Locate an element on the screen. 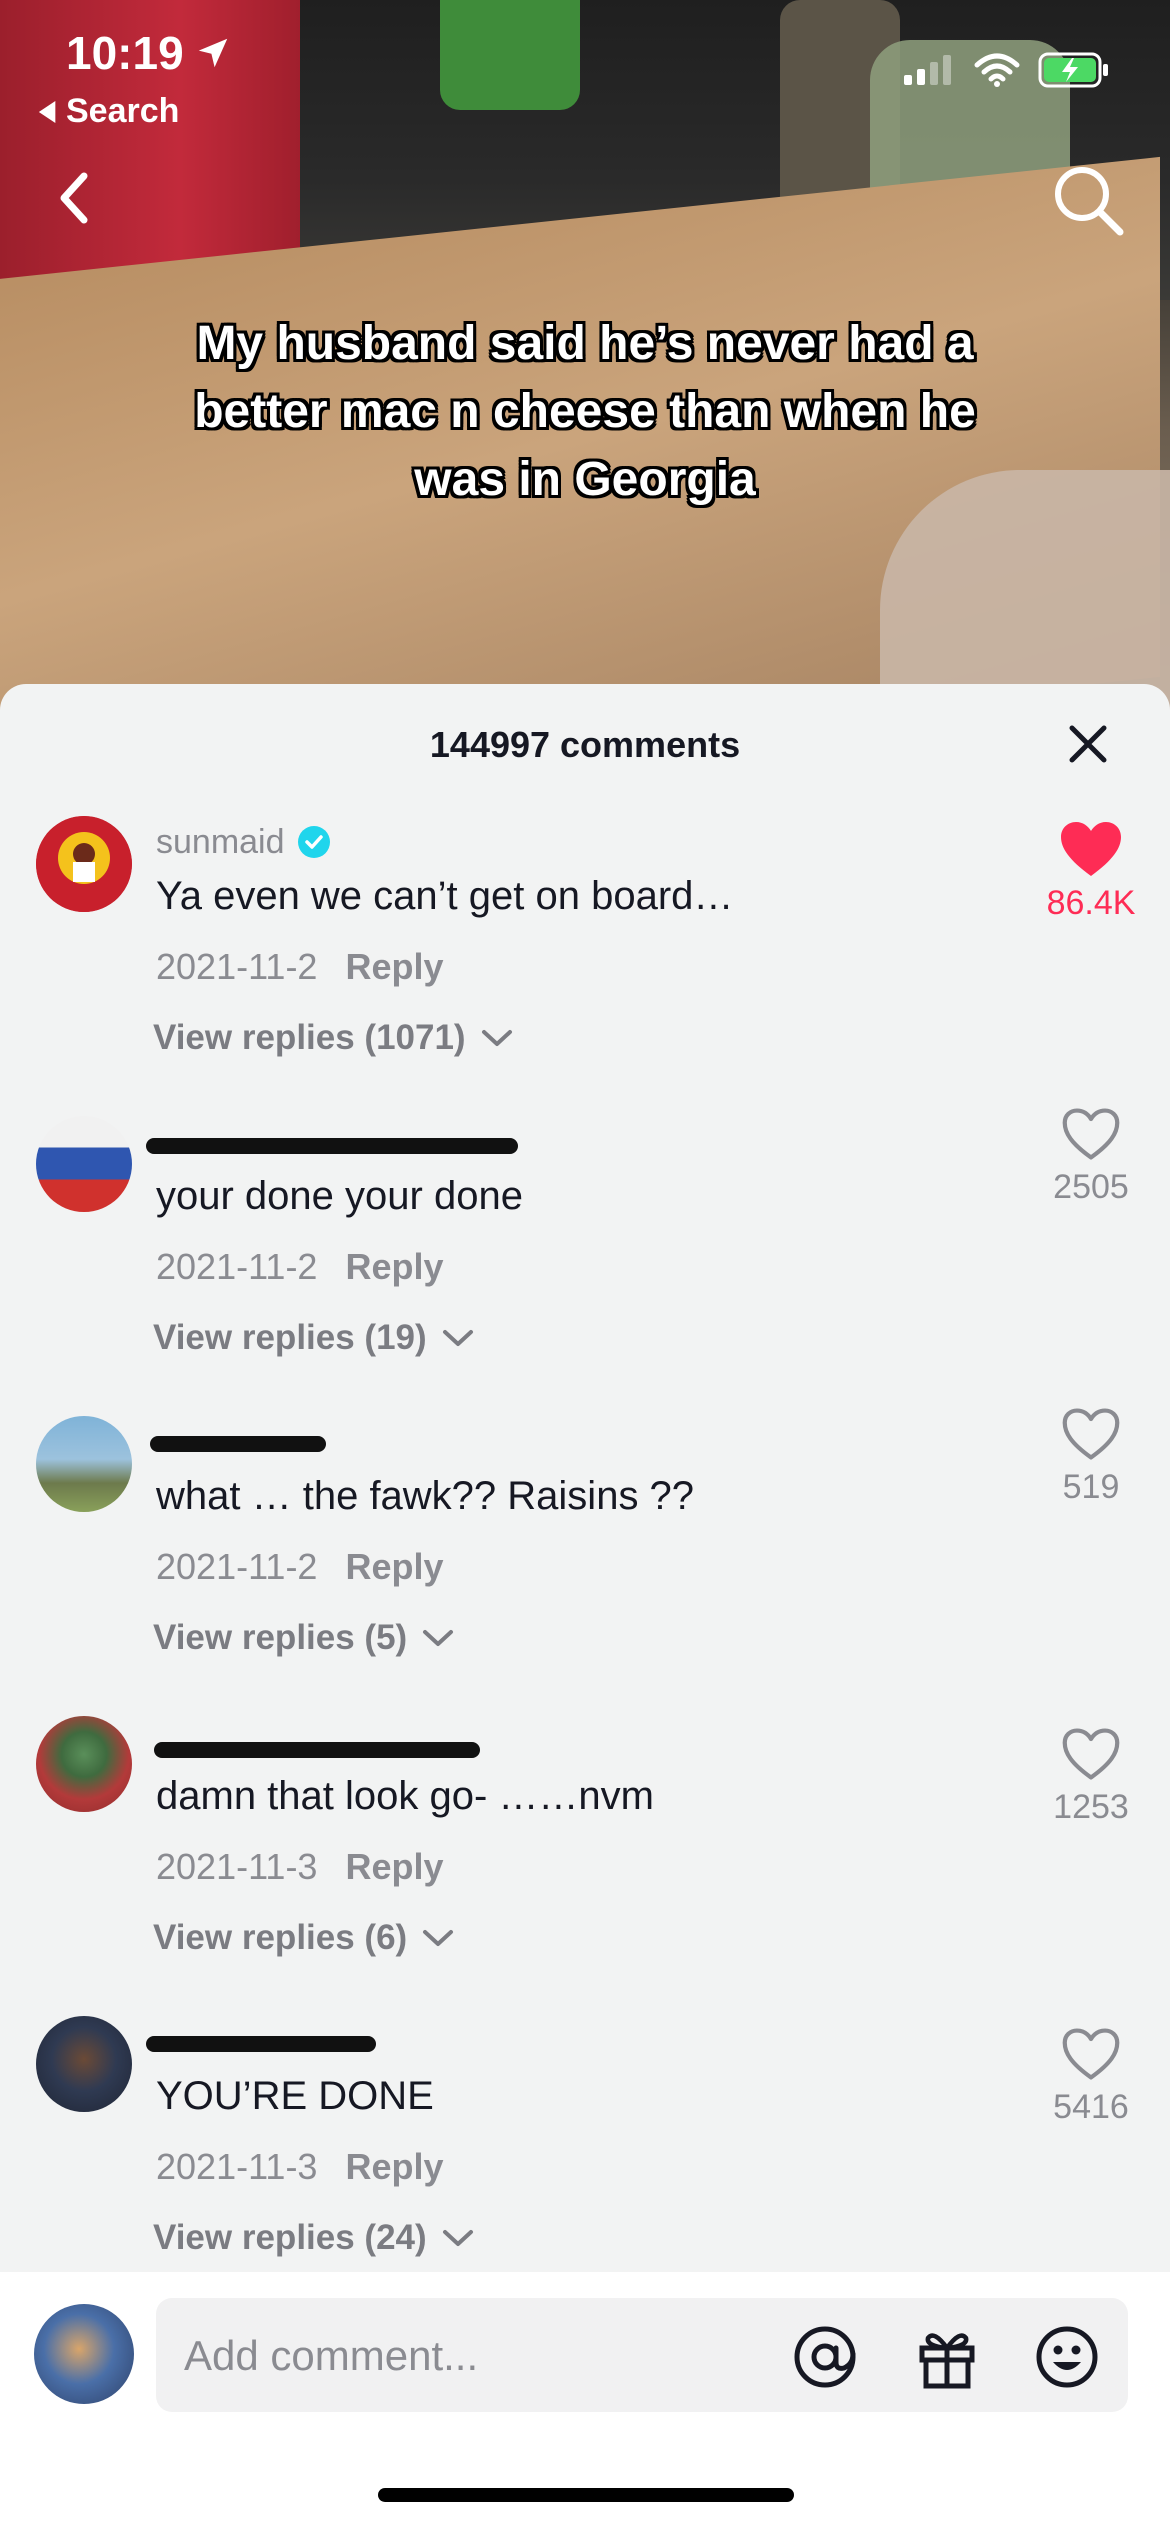 The width and height of the screenshot is (1170, 2532). location-arrow-icon is located at coordinates (212, 53).